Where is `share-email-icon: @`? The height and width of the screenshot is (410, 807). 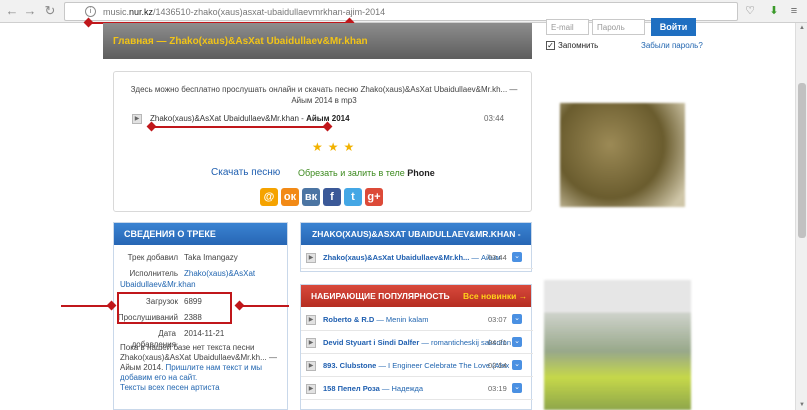
share-email-icon: @ is located at coordinates (269, 197).